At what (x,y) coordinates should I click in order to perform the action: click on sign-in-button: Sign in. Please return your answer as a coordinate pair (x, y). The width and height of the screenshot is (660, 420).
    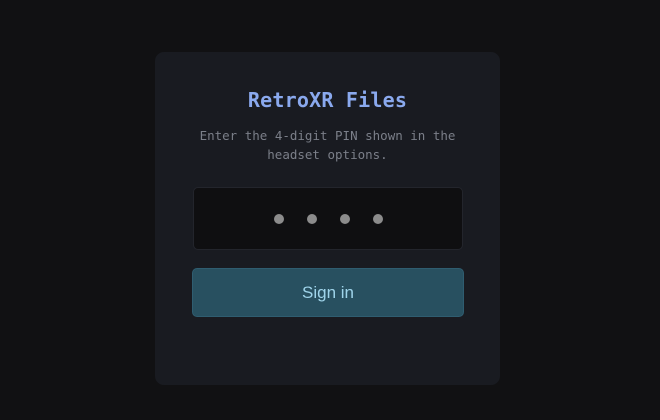
    Looking at the image, I should click on (328, 292).